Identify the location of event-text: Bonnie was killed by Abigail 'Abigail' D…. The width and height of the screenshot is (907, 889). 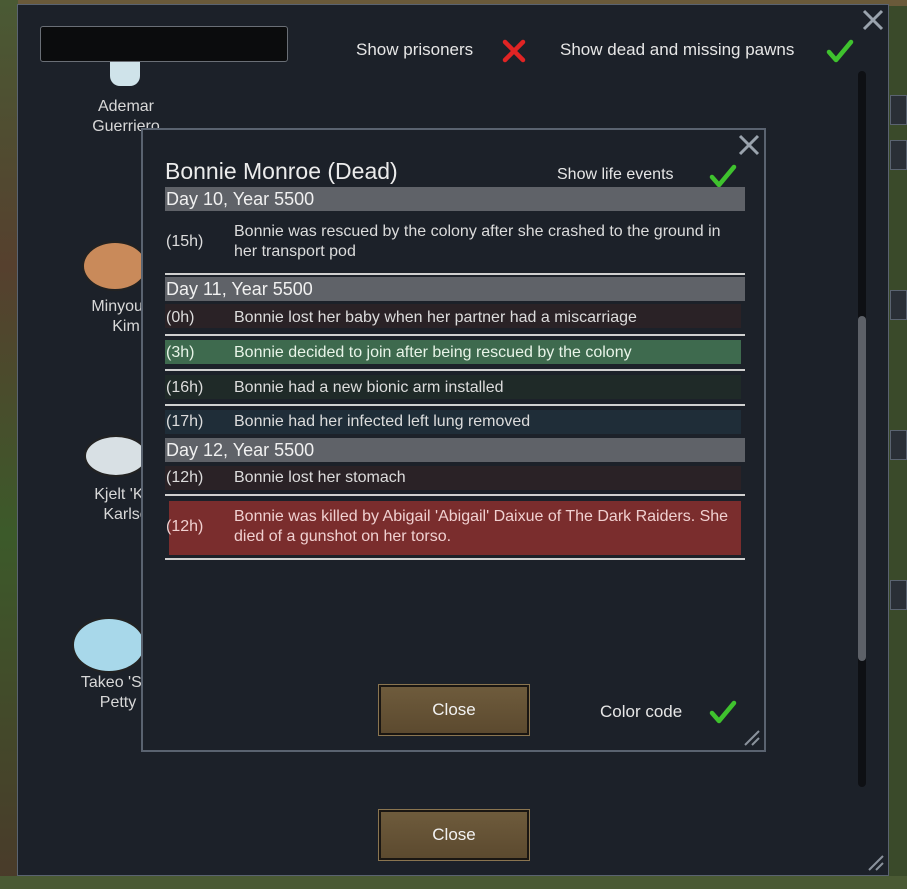
(481, 526).